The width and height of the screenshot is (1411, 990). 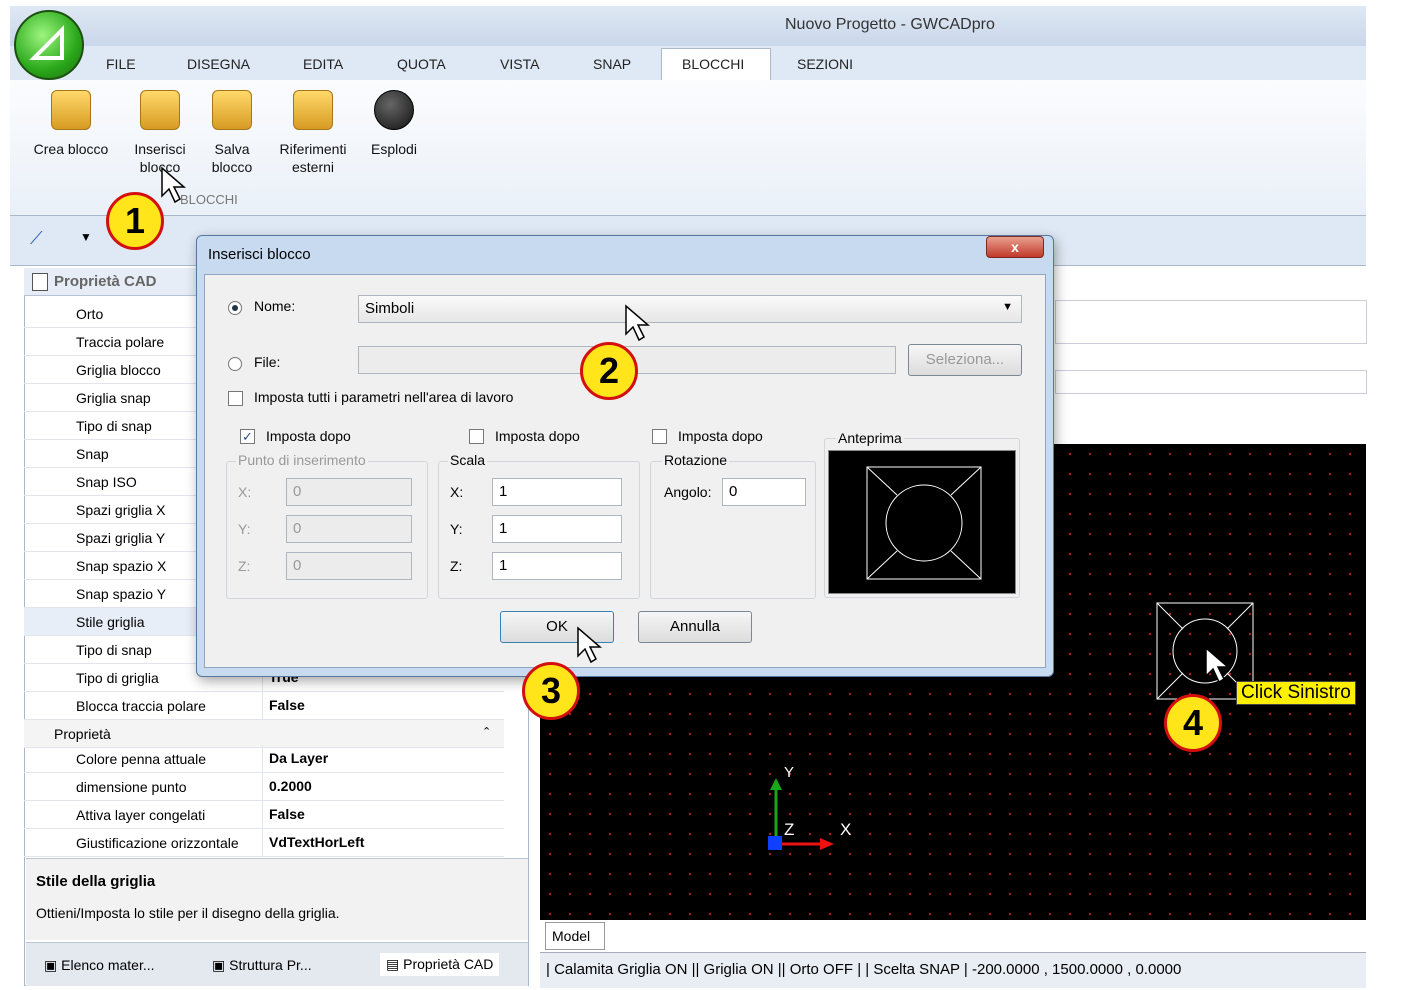 What do you see at coordinates (90, 314) in the screenshot?
I see `property-label: Orto` at bounding box center [90, 314].